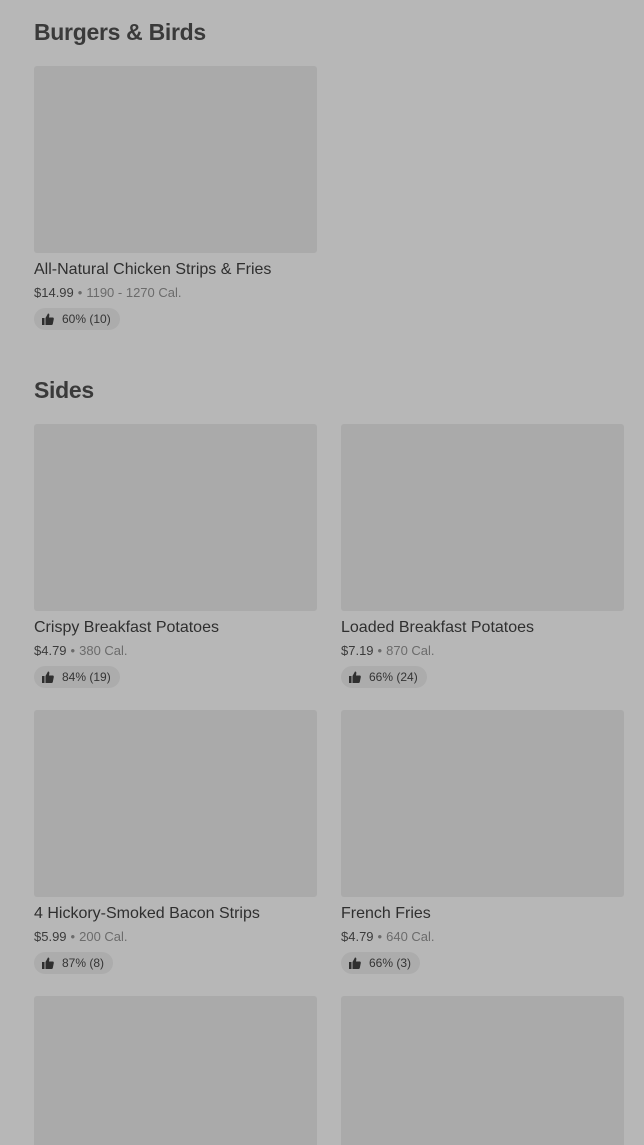 The image size is (644, 1145). I want to click on rating-badge: 60% (10), so click(77, 319).